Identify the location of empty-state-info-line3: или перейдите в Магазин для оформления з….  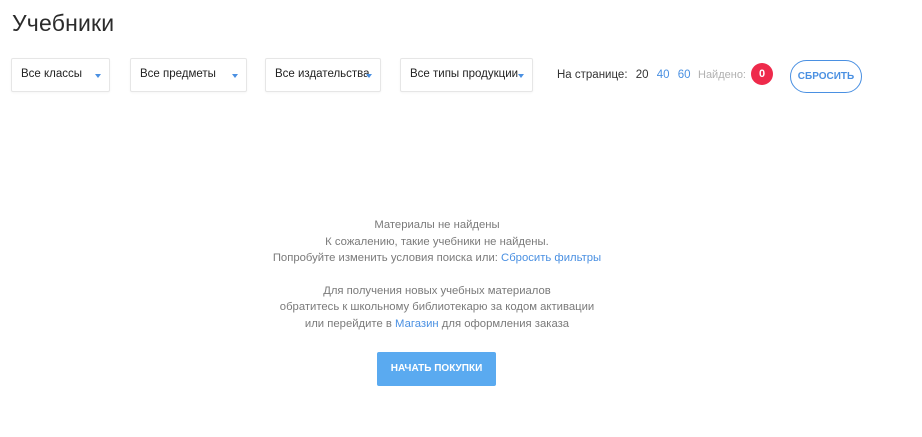
(437, 324).